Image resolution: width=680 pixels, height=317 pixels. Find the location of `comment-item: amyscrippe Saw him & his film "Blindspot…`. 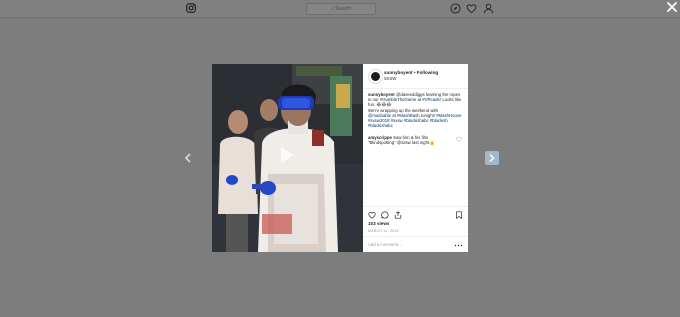

comment-item: amyscrippe Saw him & his film "Blindspot… is located at coordinates (411, 140).